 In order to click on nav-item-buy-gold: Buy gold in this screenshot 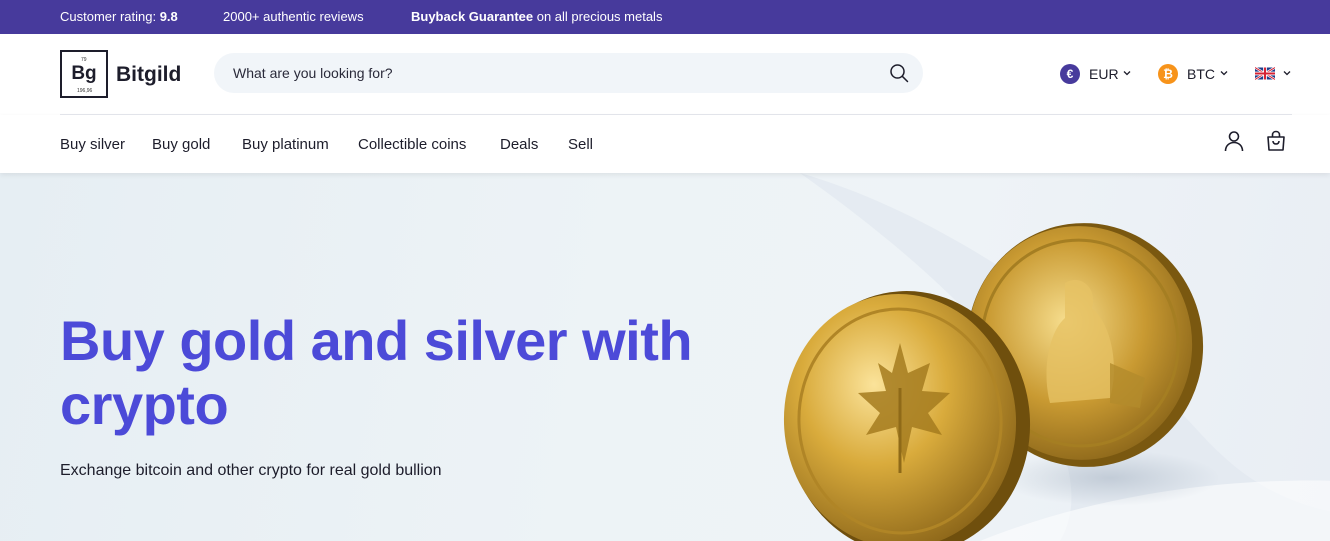, I will do `click(181, 144)`.